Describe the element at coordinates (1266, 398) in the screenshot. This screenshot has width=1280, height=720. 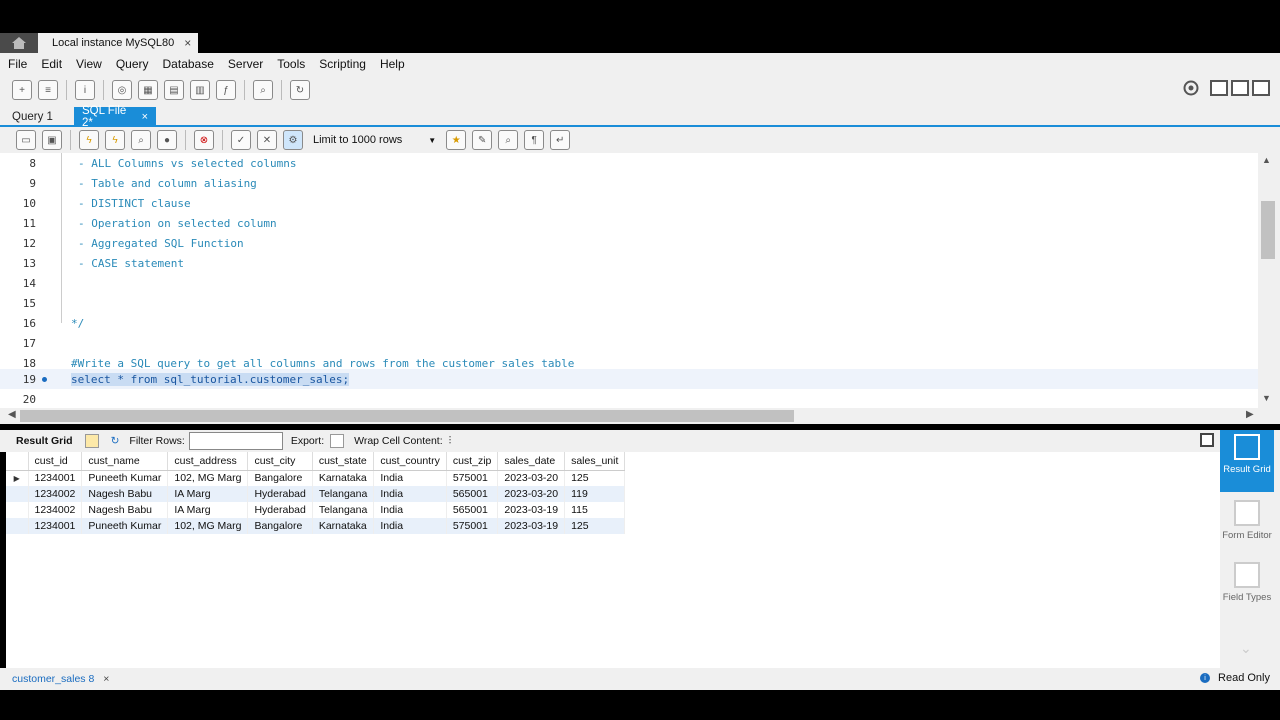
I see `scroll-down-icon: ▼` at that location.